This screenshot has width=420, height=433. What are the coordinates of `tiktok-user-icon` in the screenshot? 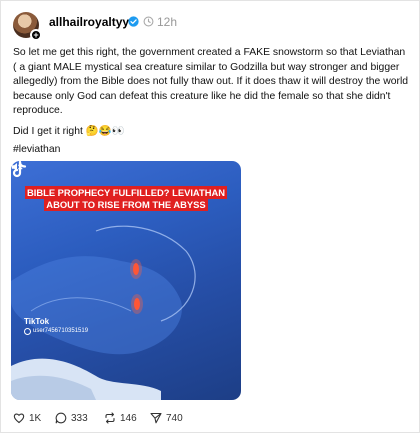 It's located at (27, 331).